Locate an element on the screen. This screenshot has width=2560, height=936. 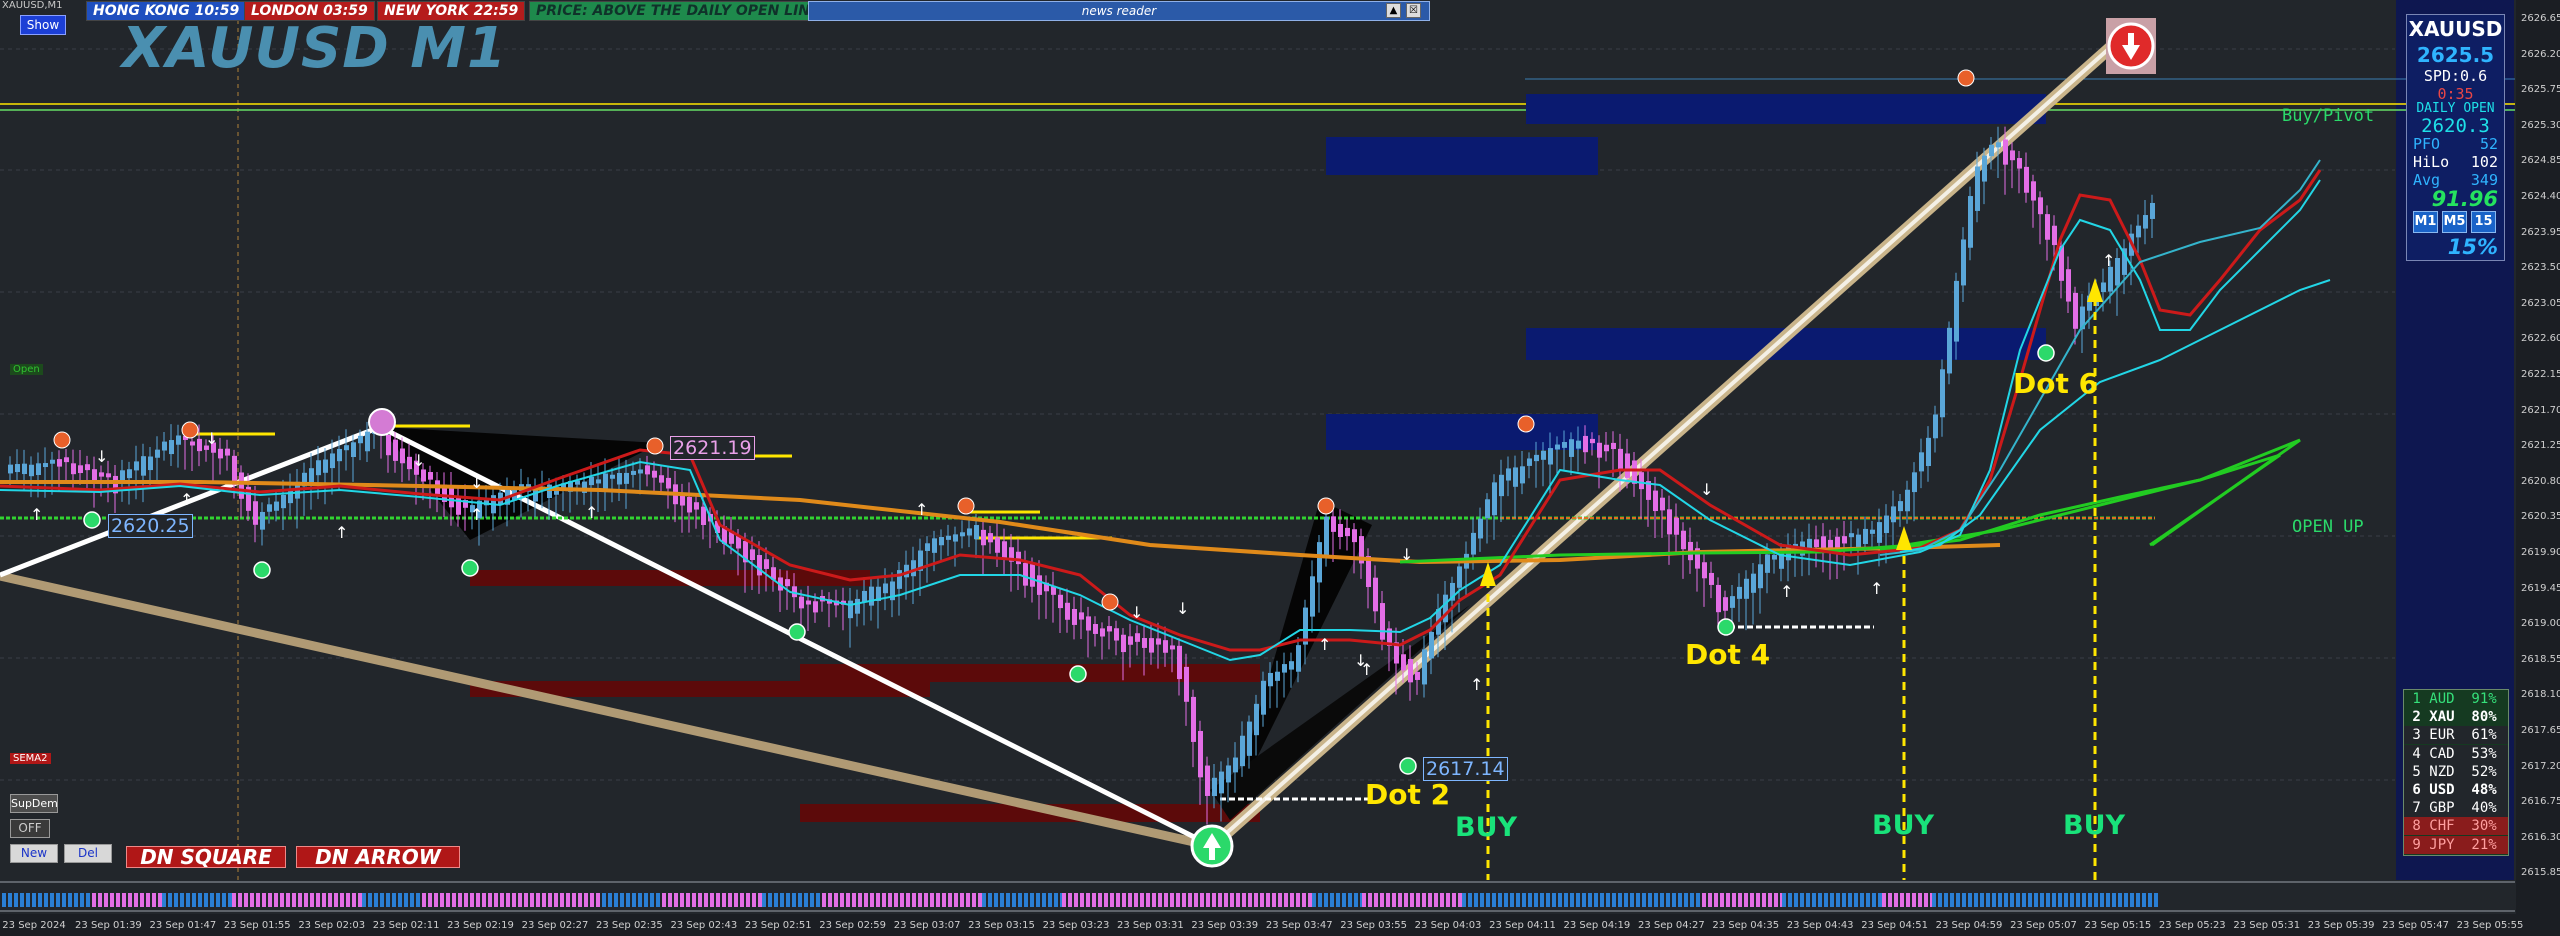
currency-strength-row: 1 AUD 91% is located at coordinates (2456, 699).